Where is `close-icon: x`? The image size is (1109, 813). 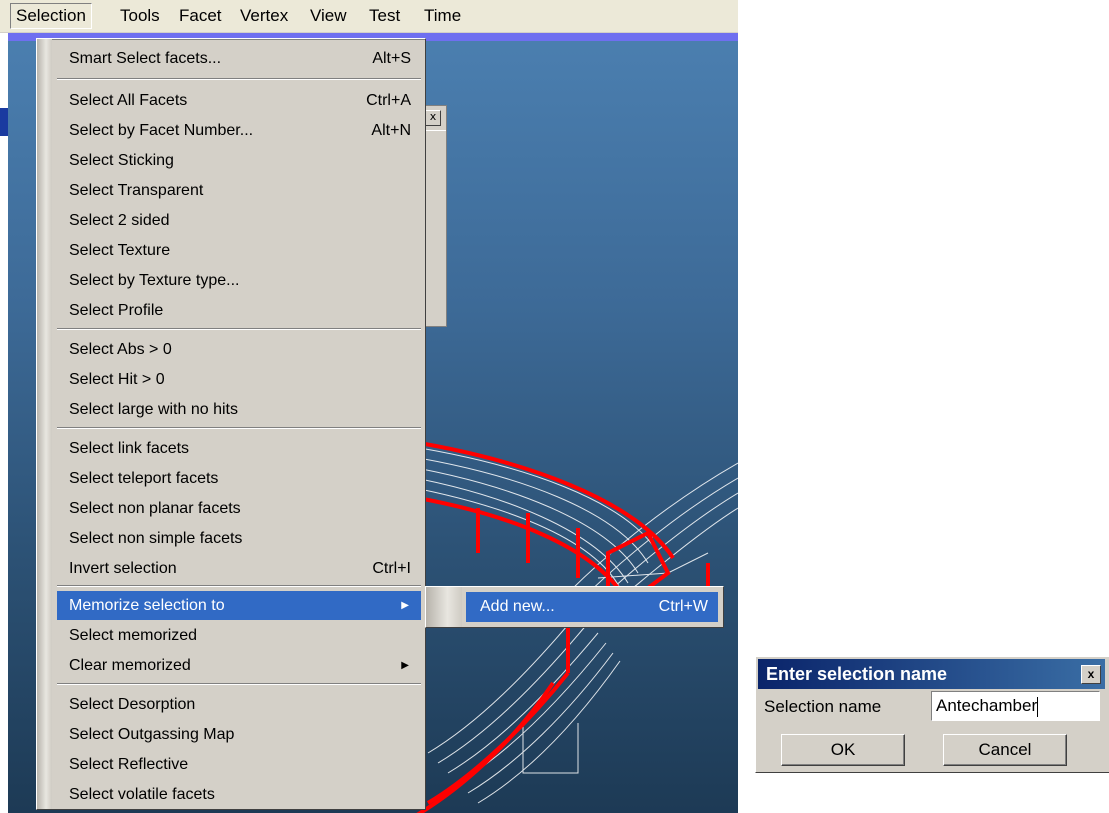
close-icon: x is located at coordinates (1091, 674).